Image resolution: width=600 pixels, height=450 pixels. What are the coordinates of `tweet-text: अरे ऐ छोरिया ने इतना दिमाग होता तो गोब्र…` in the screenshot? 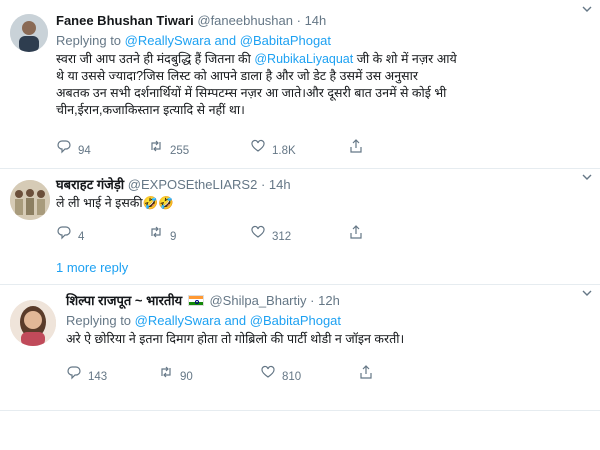 It's located at (326, 339).